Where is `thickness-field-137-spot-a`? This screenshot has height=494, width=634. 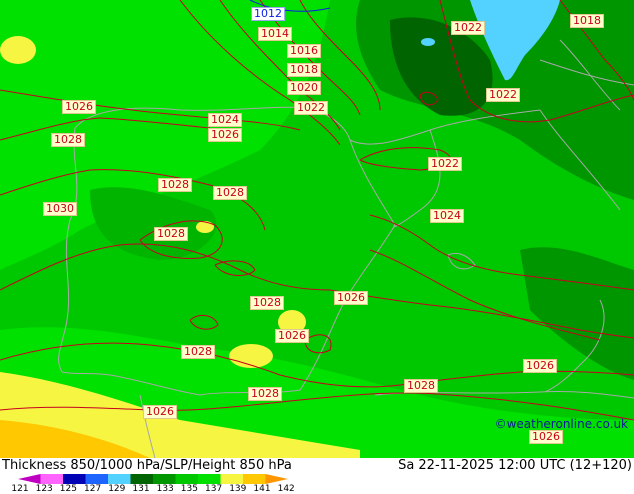
thickness-field-137-spot-a is located at coordinates (251, 356).